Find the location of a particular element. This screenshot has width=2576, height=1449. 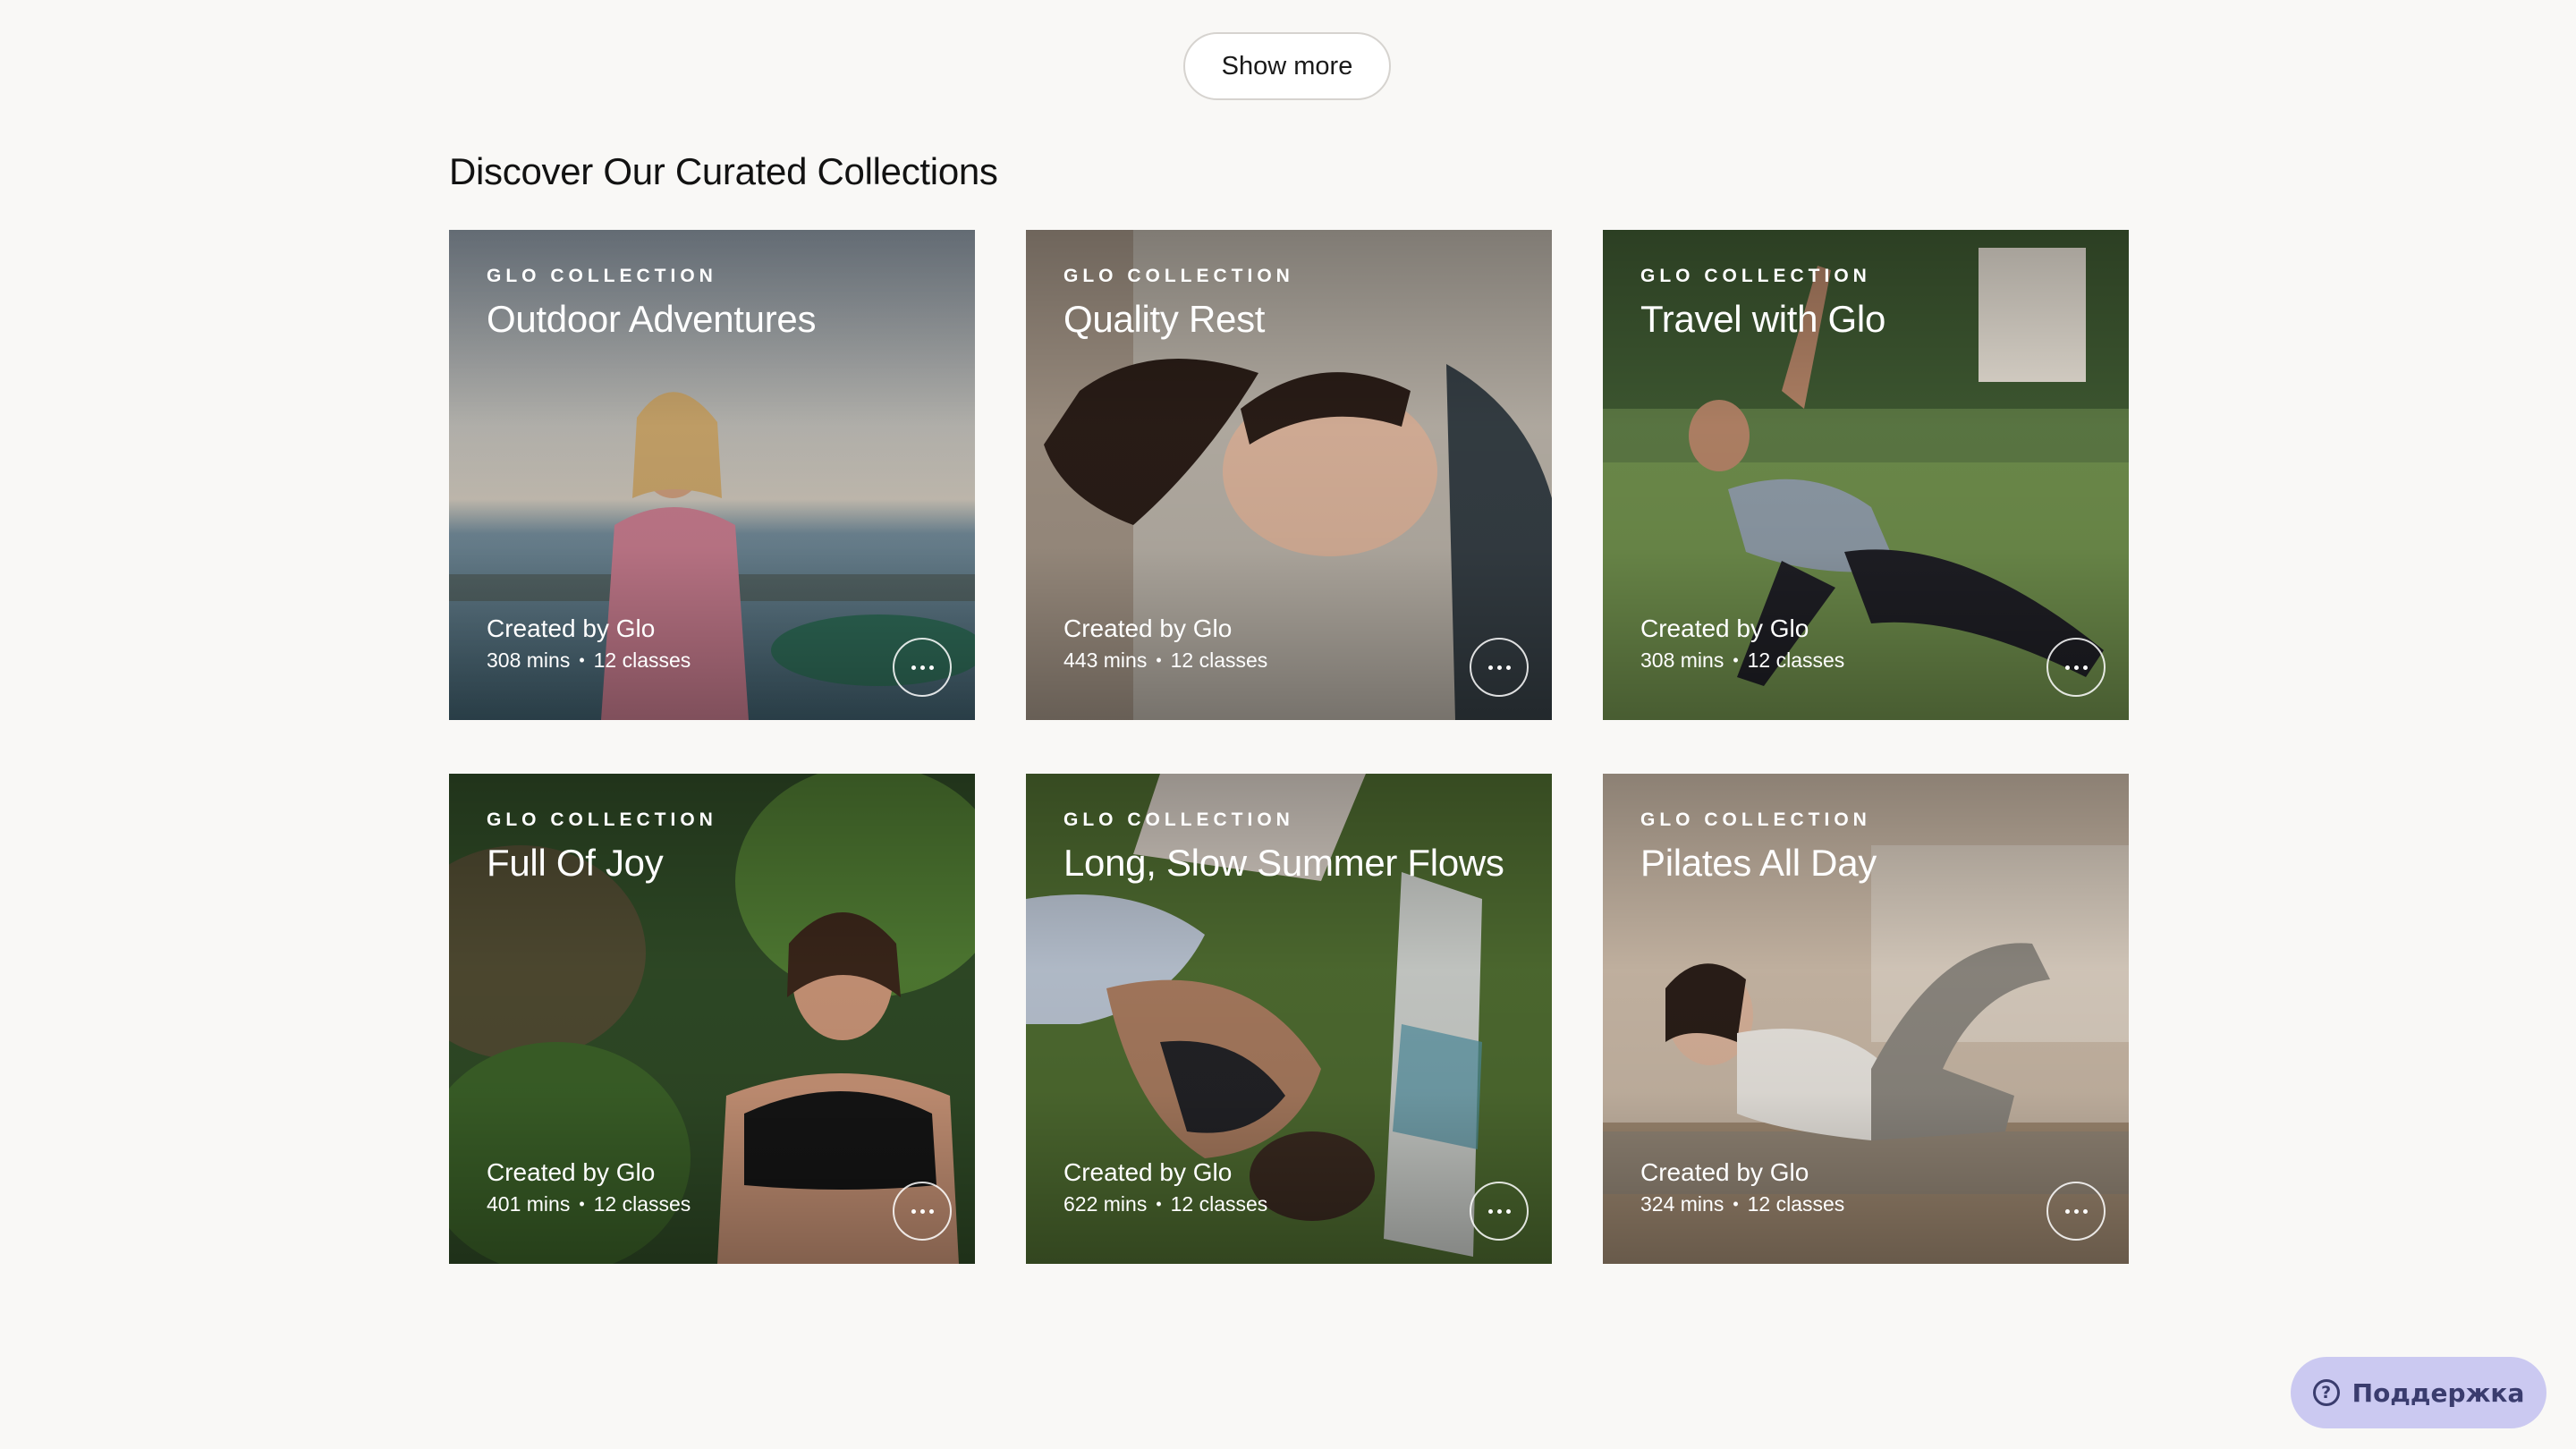

collection-title: Full Of Joy is located at coordinates (575, 863).